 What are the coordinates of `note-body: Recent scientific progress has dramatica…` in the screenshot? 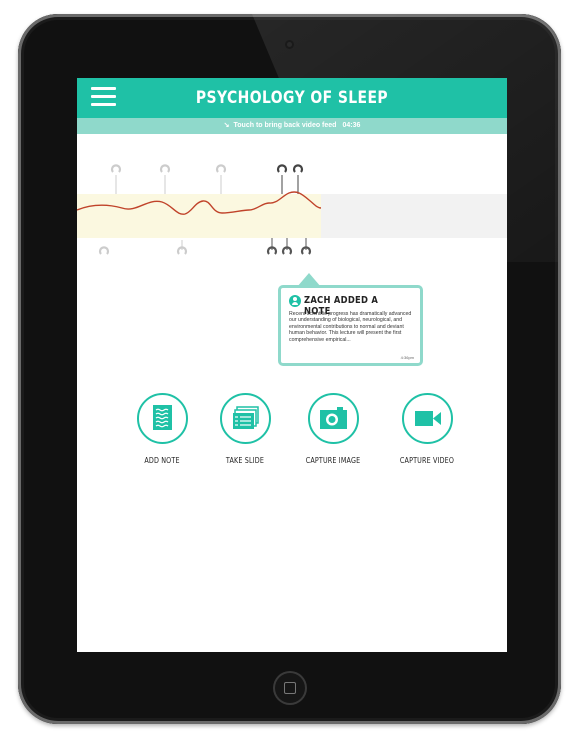 It's located at (350, 327).